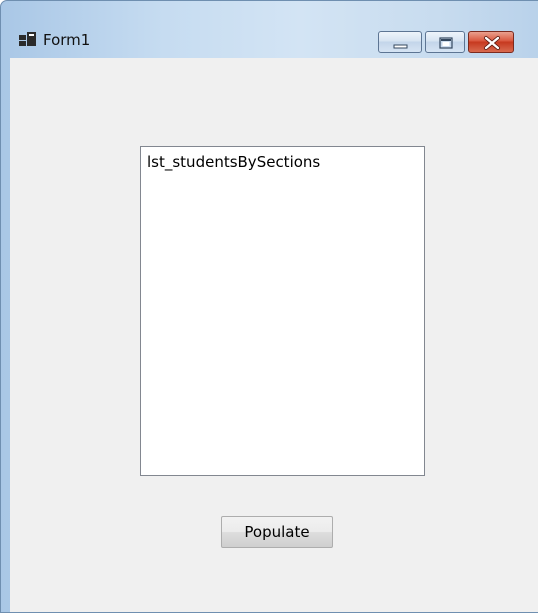 This screenshot has height=613, width=538. What do you see at coordinates (233, 162) in the screenshot?
I see `list-item: lst_studentsBySections` at bounding box center [233, 162].